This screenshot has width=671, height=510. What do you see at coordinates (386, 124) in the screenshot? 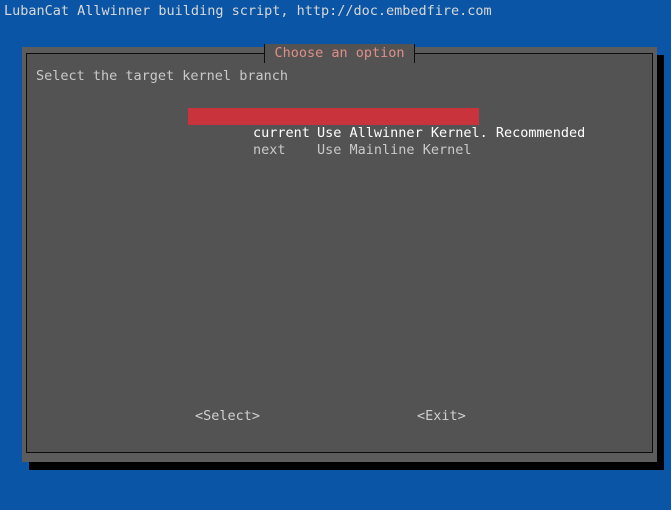
I see `option-row-current: current Use Allwinner Kernel. Recommended` at bounding box center [386, 124].